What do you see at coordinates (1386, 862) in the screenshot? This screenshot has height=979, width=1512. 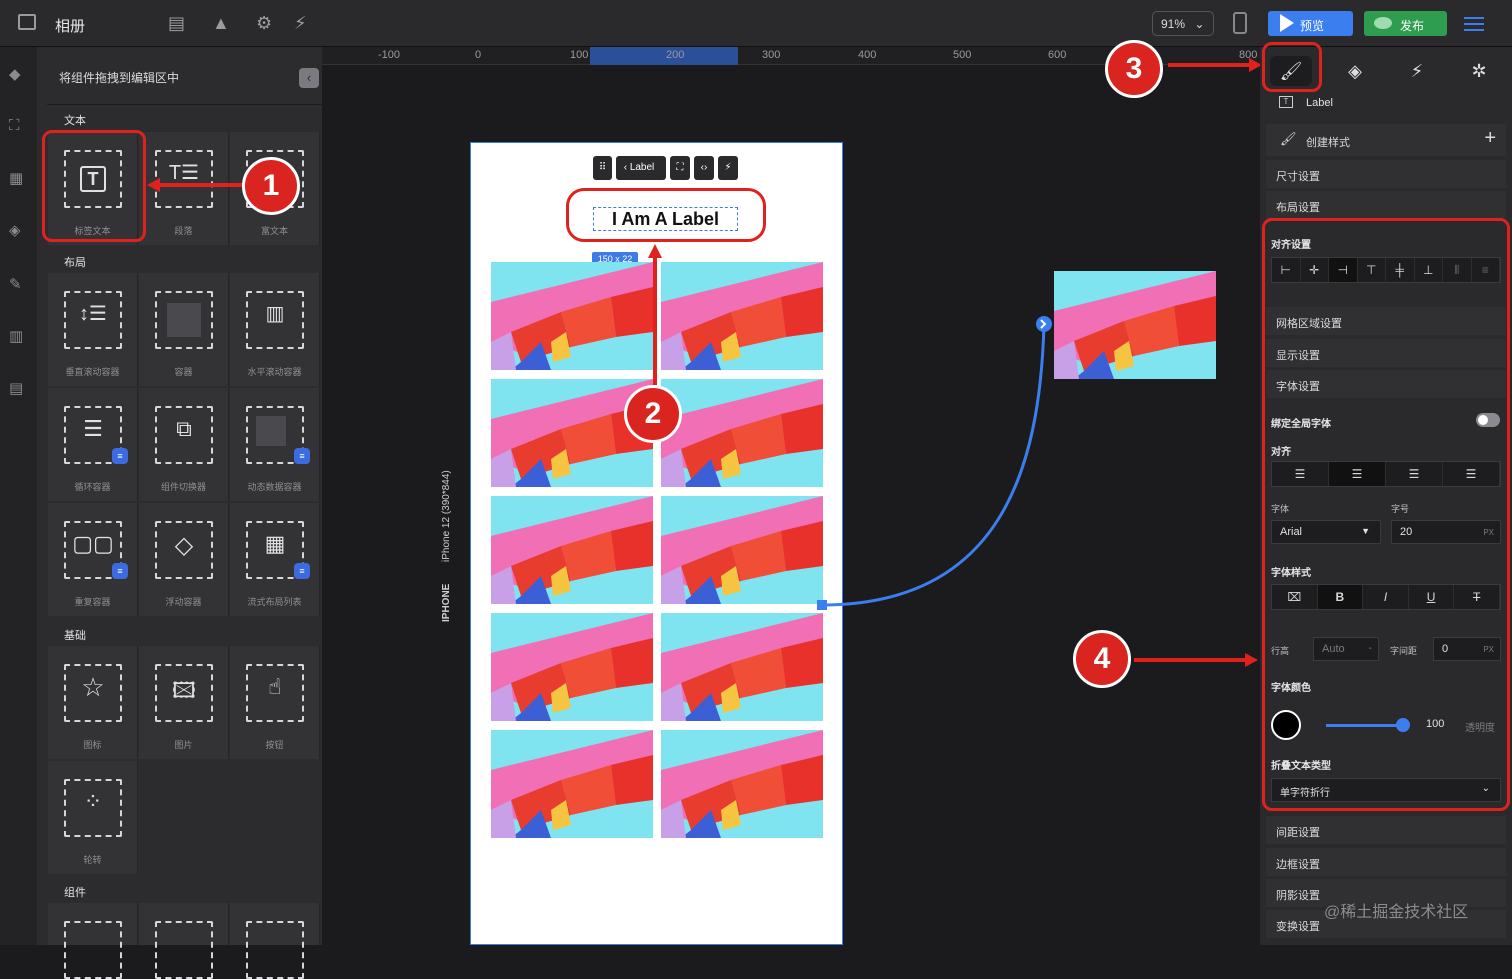 I see `border-settings-row: 边框设置` at bounding box center [1386, 862].